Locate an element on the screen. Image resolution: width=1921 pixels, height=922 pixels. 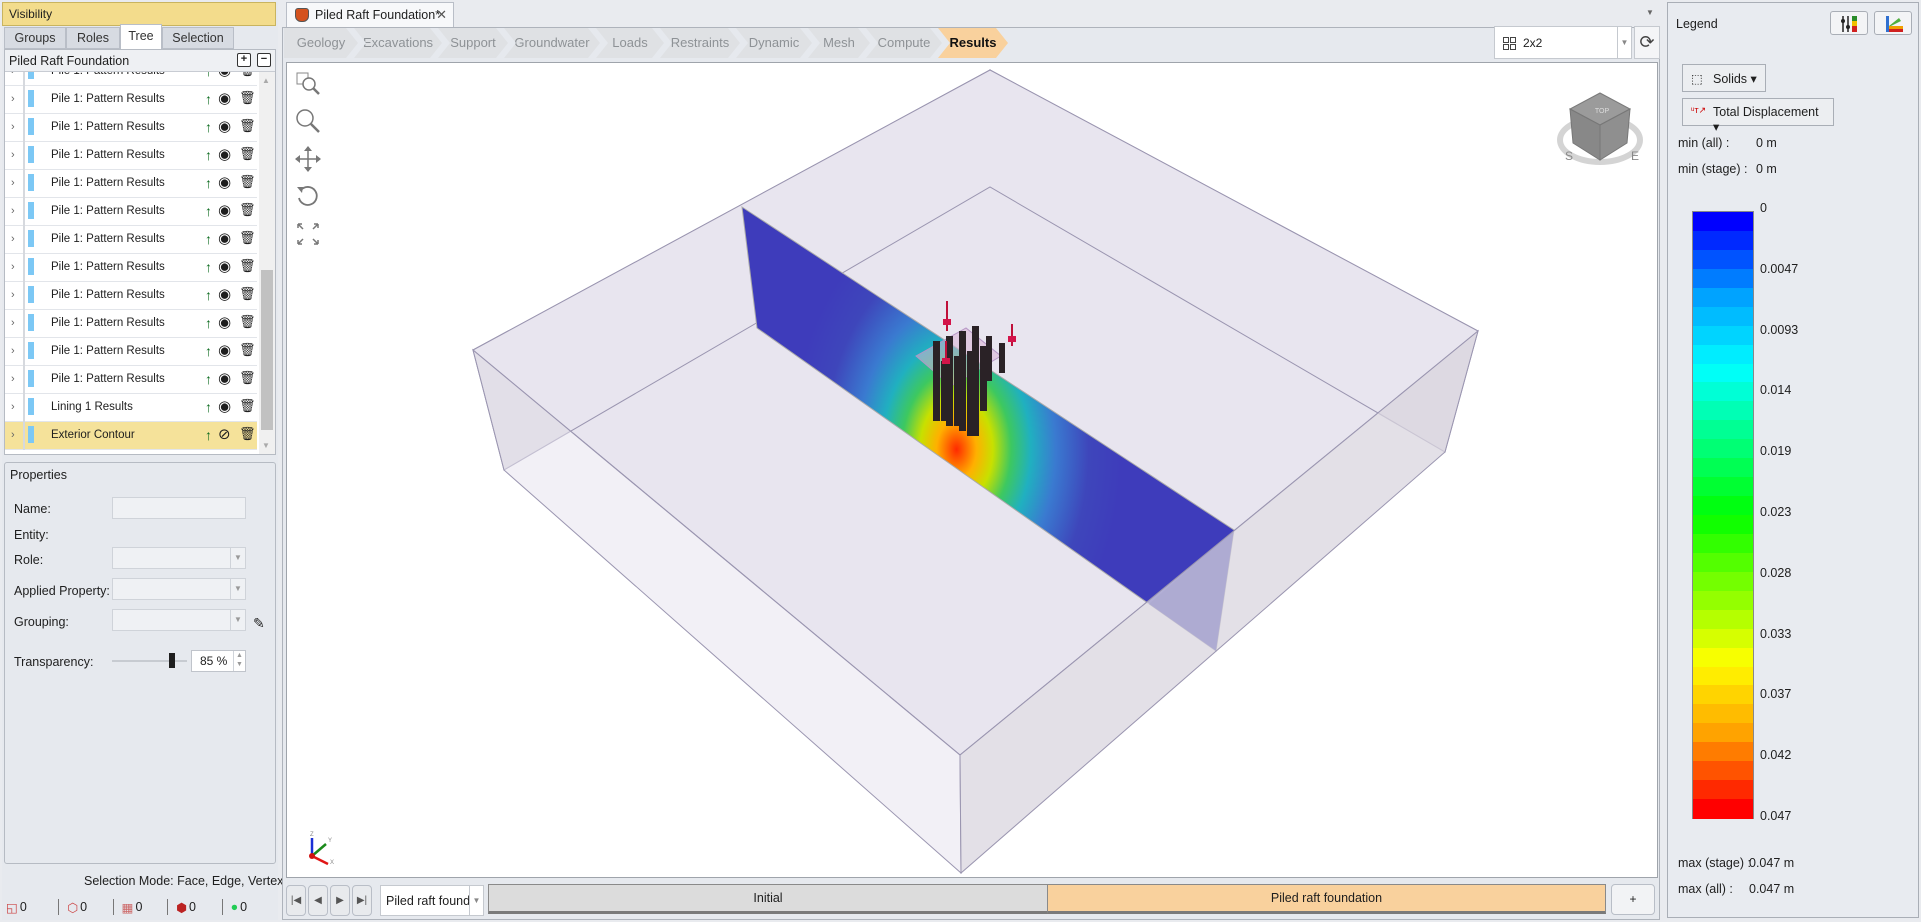
workflow-step-groundwater: Groundwater is located at coordinates (552, 43).